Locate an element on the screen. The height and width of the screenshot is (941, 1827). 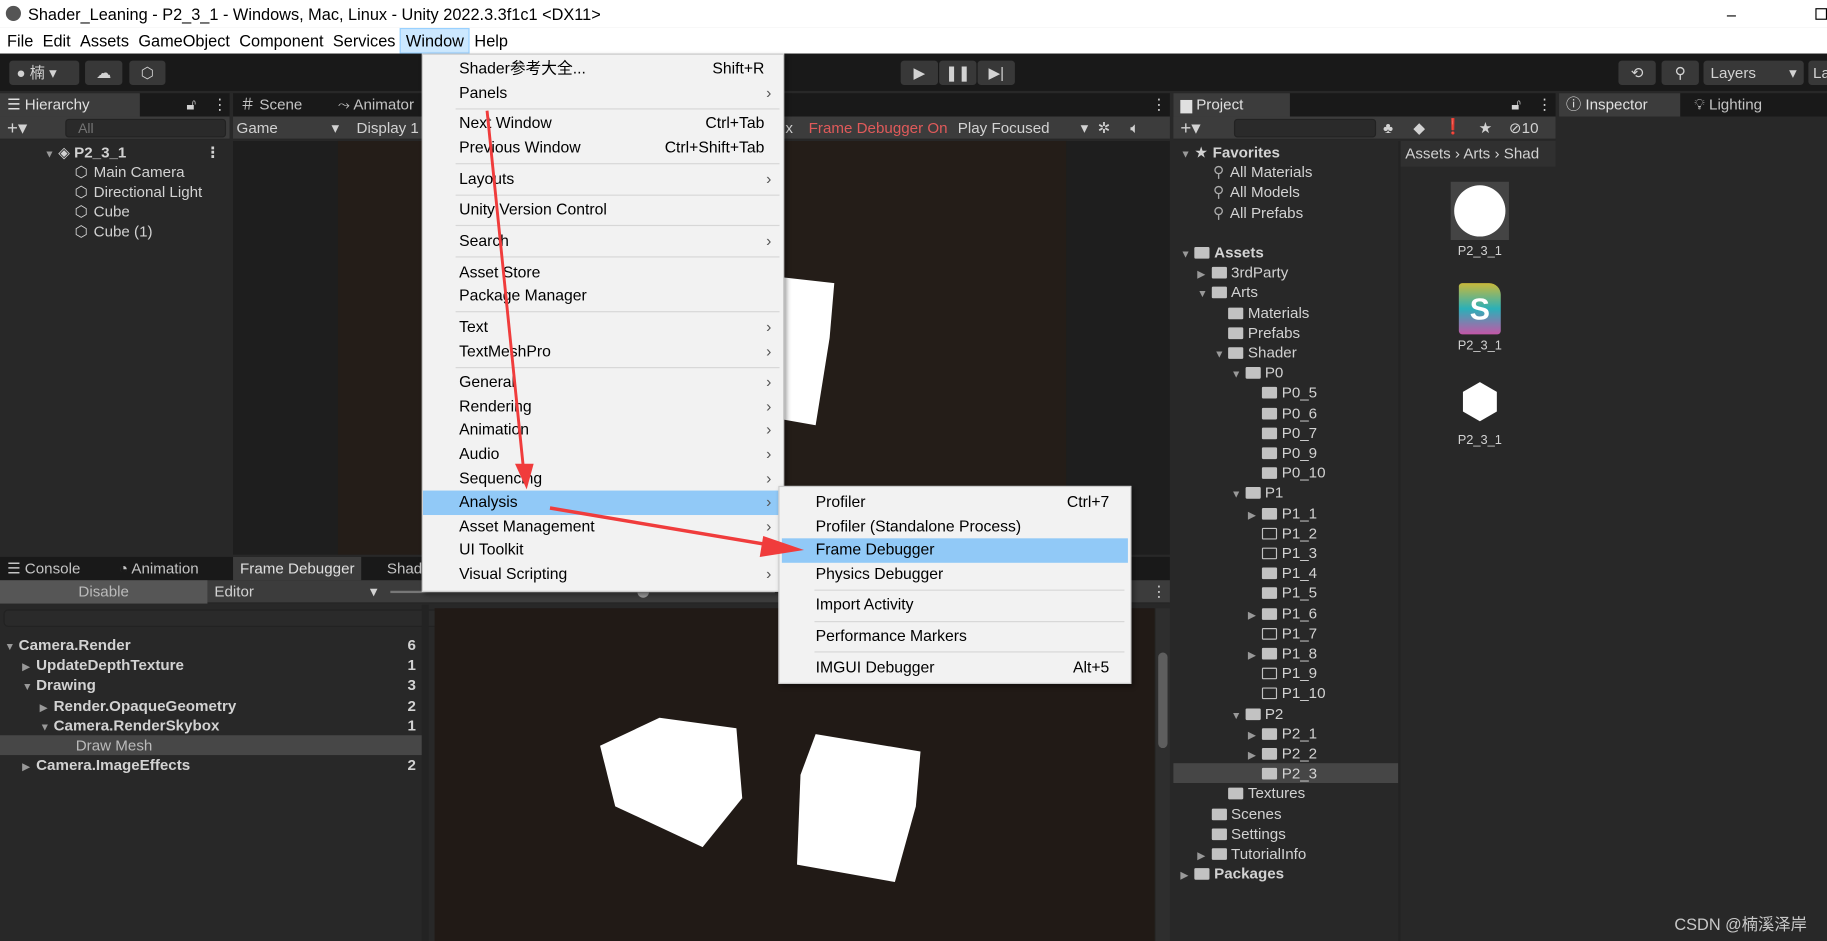
annotation-arrows is located at coordinates (644, 333).